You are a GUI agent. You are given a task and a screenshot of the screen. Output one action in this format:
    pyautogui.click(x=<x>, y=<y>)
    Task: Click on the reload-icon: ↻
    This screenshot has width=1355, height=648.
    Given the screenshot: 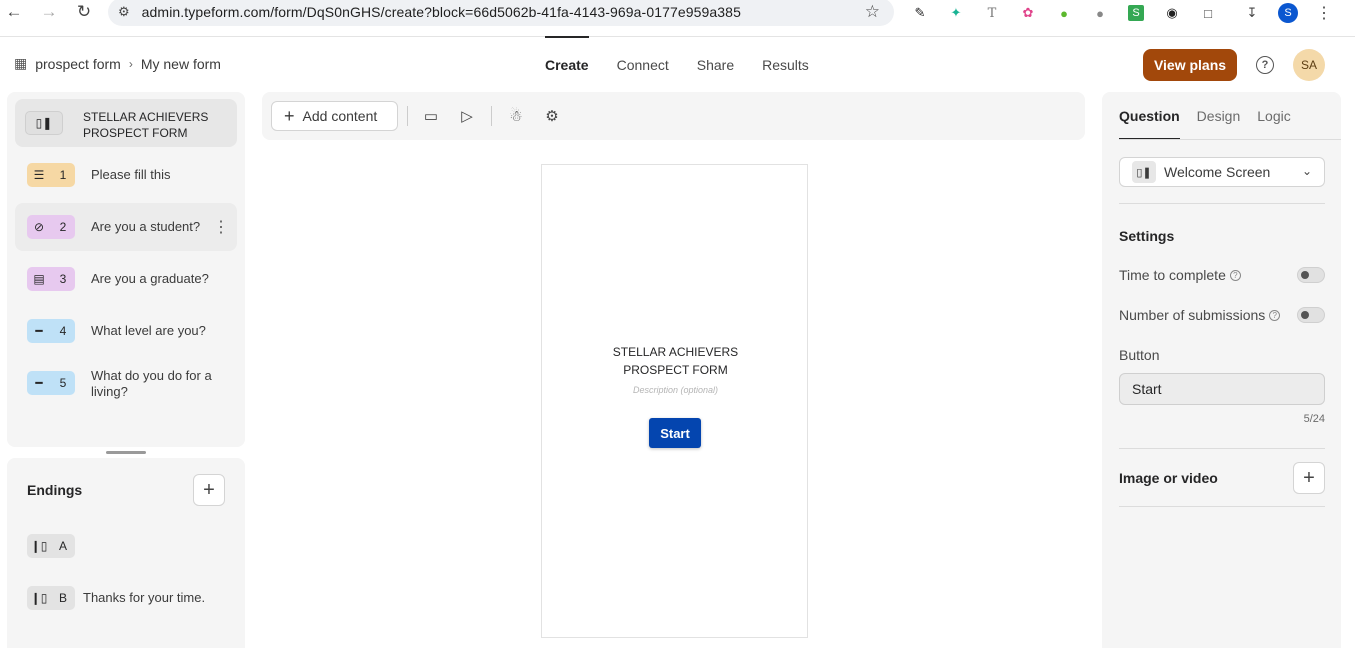 What is the action you would take?
    pyautogui.click(x=84, y=12)
    